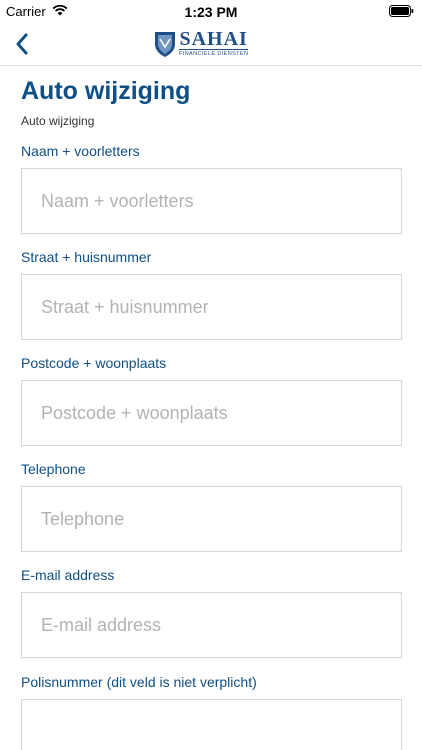  Describe the element at coordinates (80, 151) in the screenshot. I see `field-label: Naam + voorletters` at that location.